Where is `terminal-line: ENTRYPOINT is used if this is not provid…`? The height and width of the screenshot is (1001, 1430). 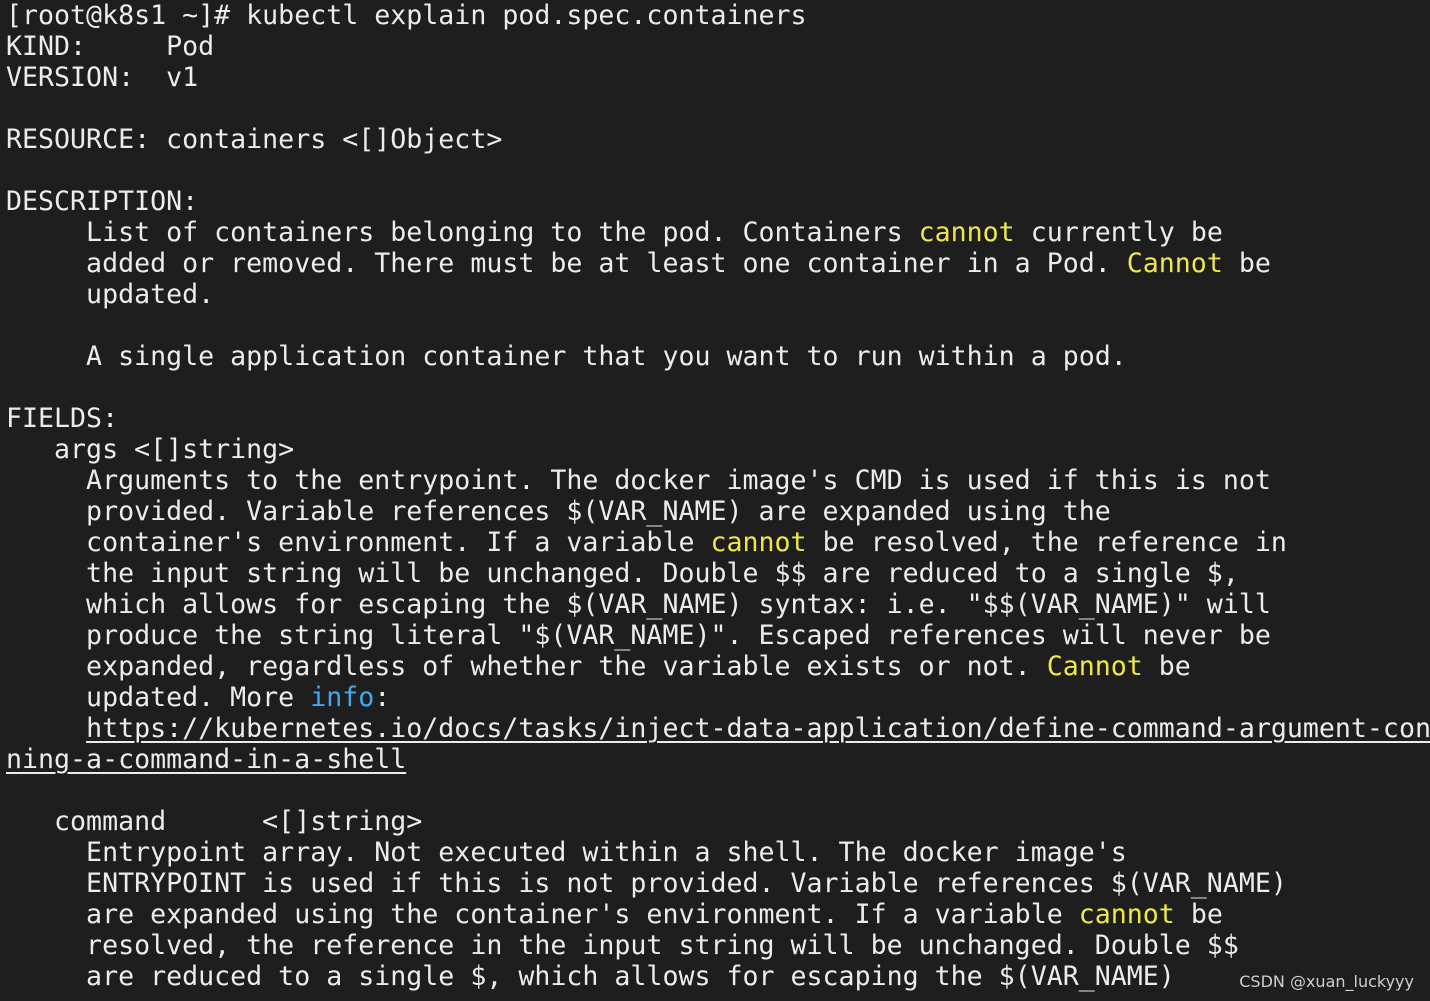
terminal-line: ENTRYPOINT is used if this is not provid… is located at coordinates (646, 883).